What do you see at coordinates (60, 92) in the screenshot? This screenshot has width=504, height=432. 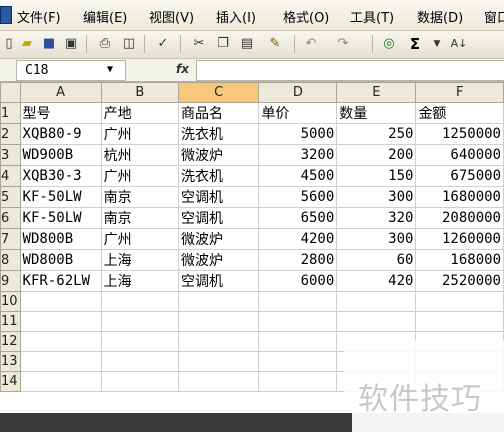 I see `column-header: A` at bounding box center [60, 92].